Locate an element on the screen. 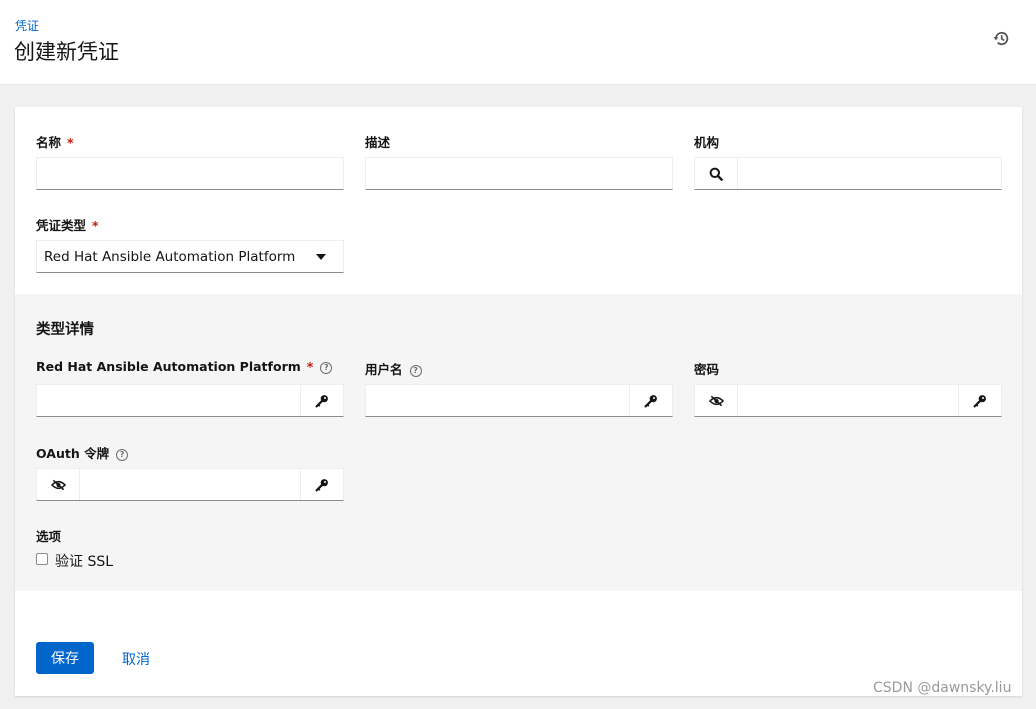 This screenshot has height=709, width=1036. page-title: 创建新凭证 is located at coordinates (66, 52).